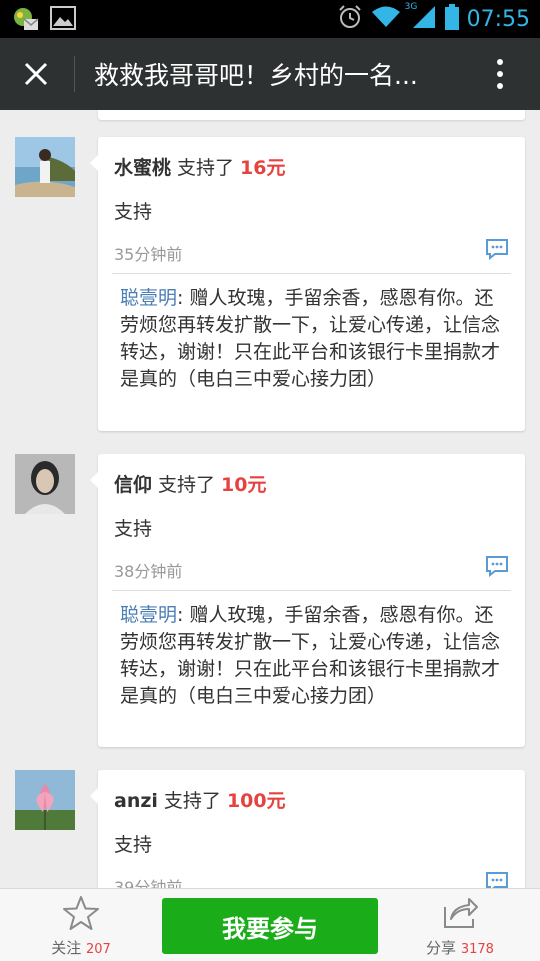 This screenshot has width=540, height=961. Describe the element at coordinates (142, 168) in the screenshot. I see `supporter-name: 水蜜桃` at that location.